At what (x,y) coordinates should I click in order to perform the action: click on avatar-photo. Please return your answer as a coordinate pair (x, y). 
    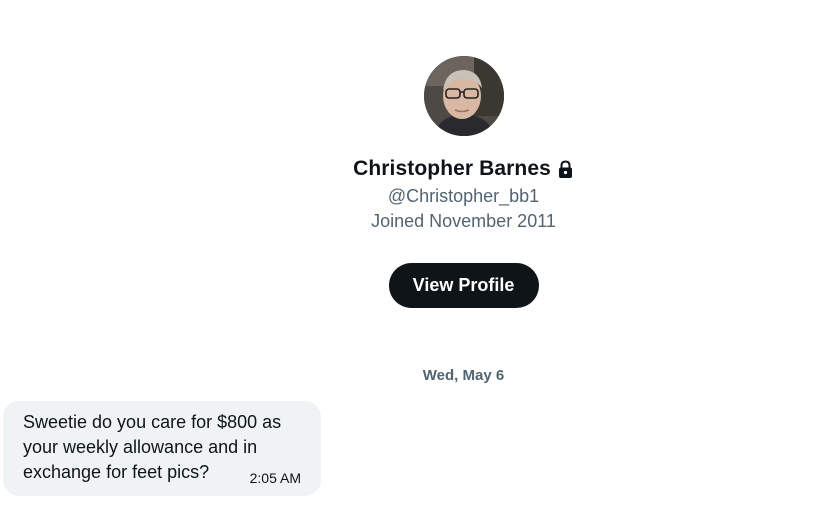
    Looking at the image, I should click on (463, 96).